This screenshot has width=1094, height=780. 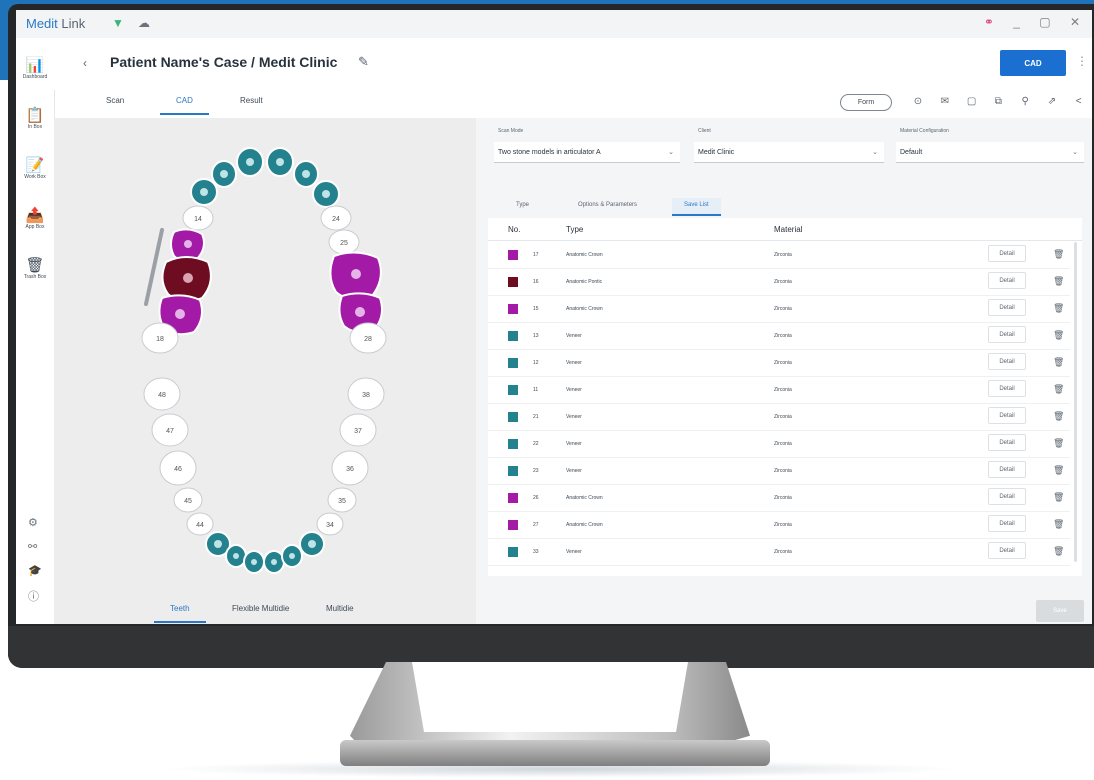 What do you see at coordinates (35, 273) in the screenshot?
I see `sidebar-item-trashbox: 🗑 Trash Box` at bounding box center [35, 273].